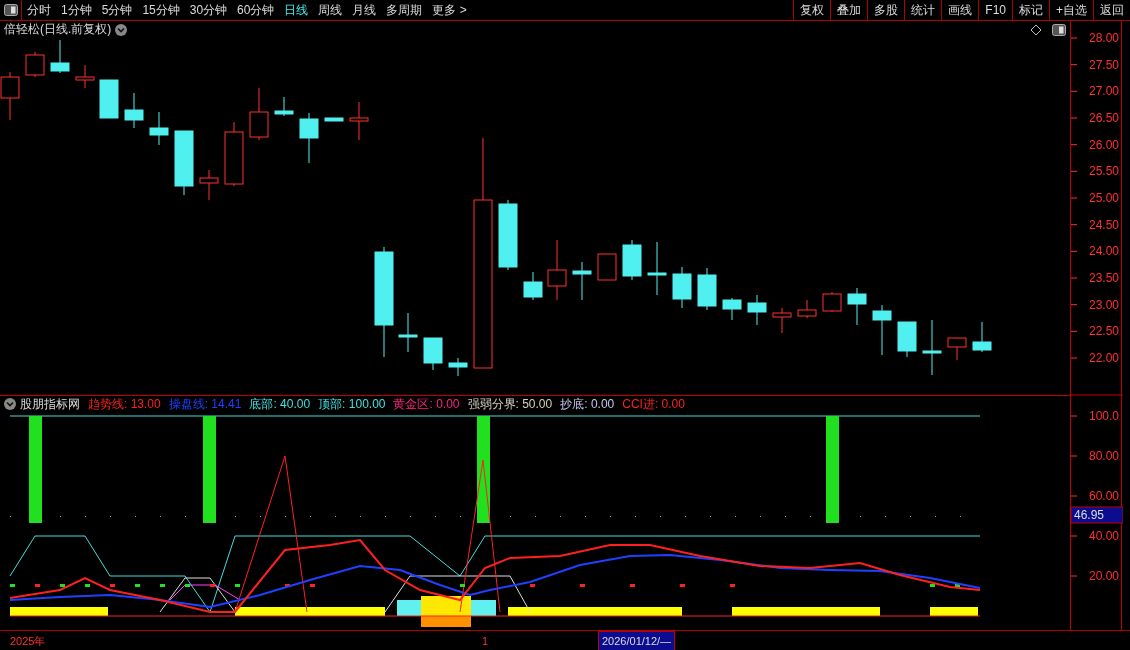  Describe the element at coordinates (124, 404) in the screenshot. I see `indicator-value: 趋势线: 13.00` at that location.